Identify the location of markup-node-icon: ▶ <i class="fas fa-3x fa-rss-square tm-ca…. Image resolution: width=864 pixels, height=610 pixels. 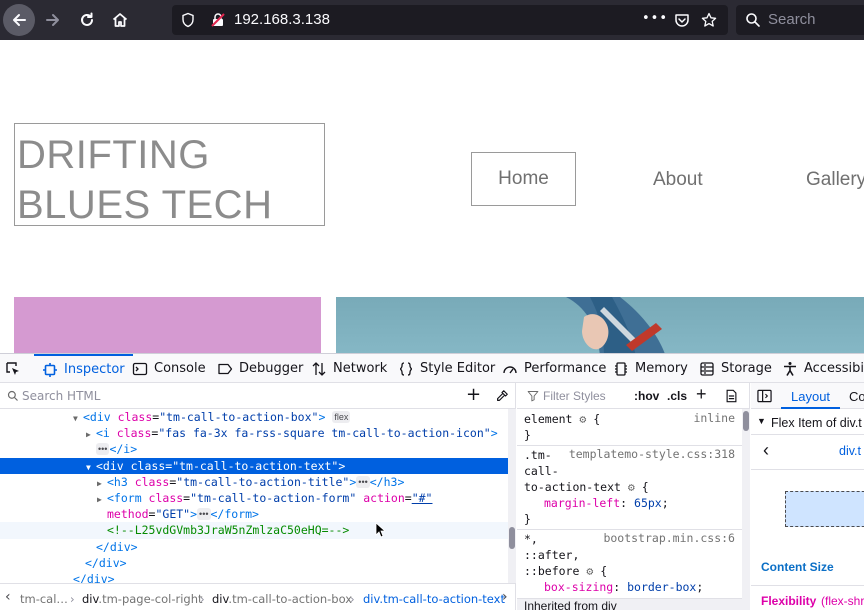
(254, 433).